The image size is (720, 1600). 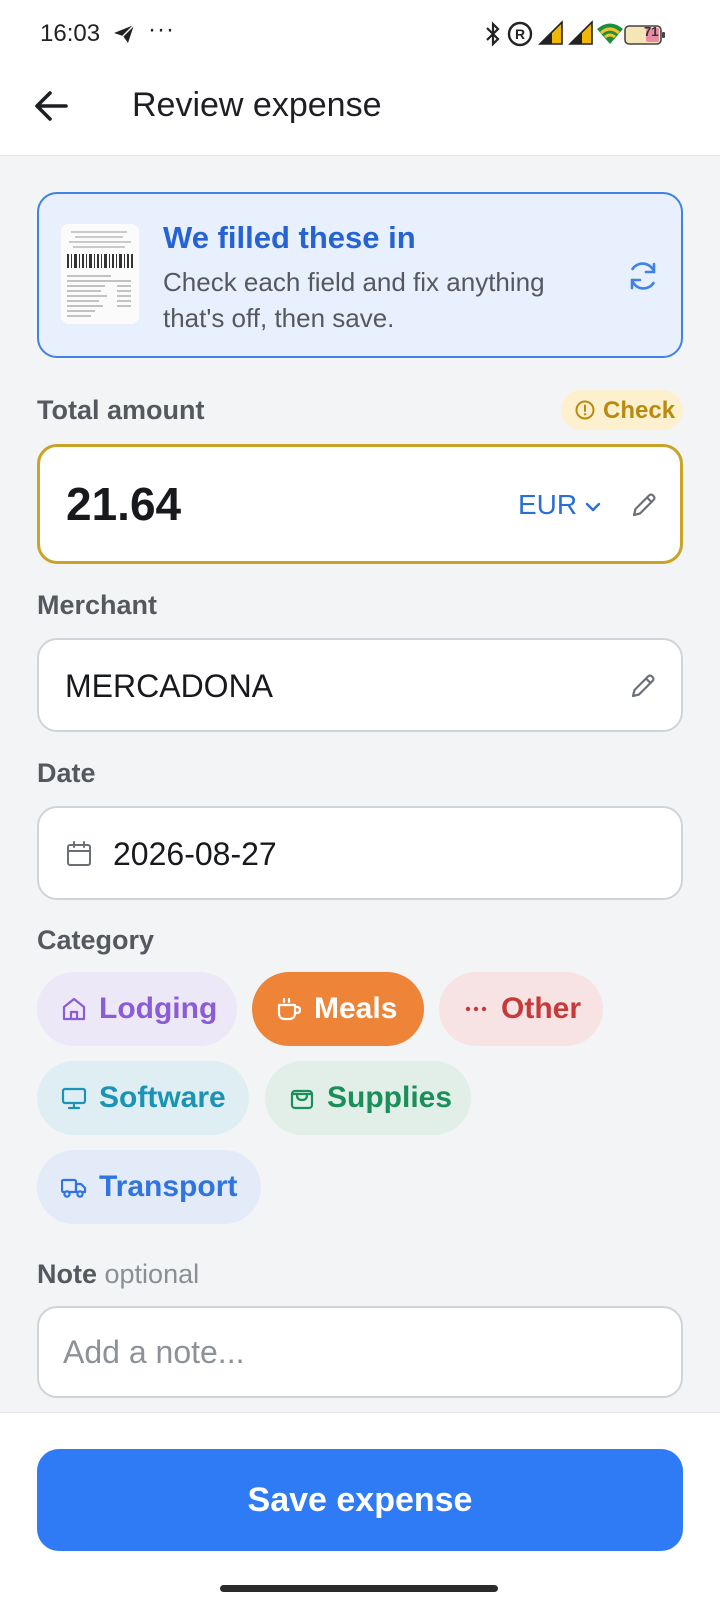 I want to click on app-bar: Review expense, so click(x=360, y=112).